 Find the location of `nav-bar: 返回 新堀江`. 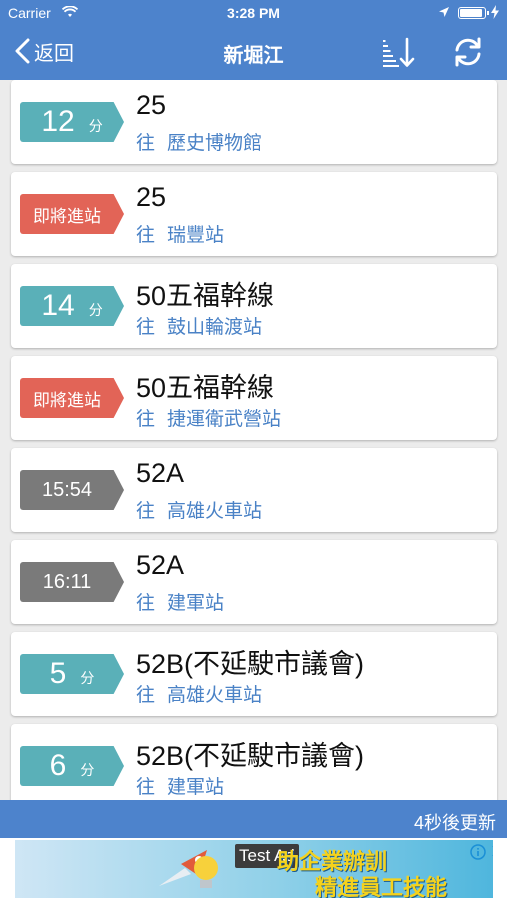

nav-bar: 返回 新堀江 is located at coordinates (253, 53).